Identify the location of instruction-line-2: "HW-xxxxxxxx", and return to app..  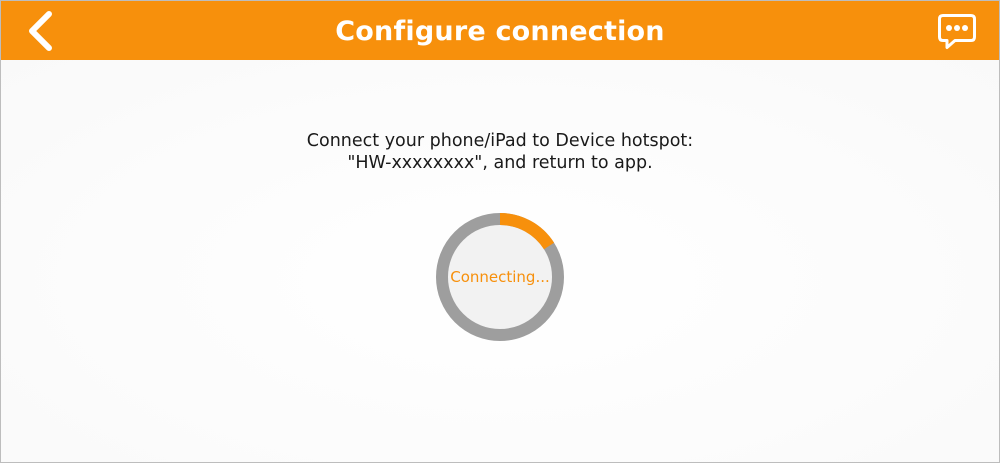
(500, 163).